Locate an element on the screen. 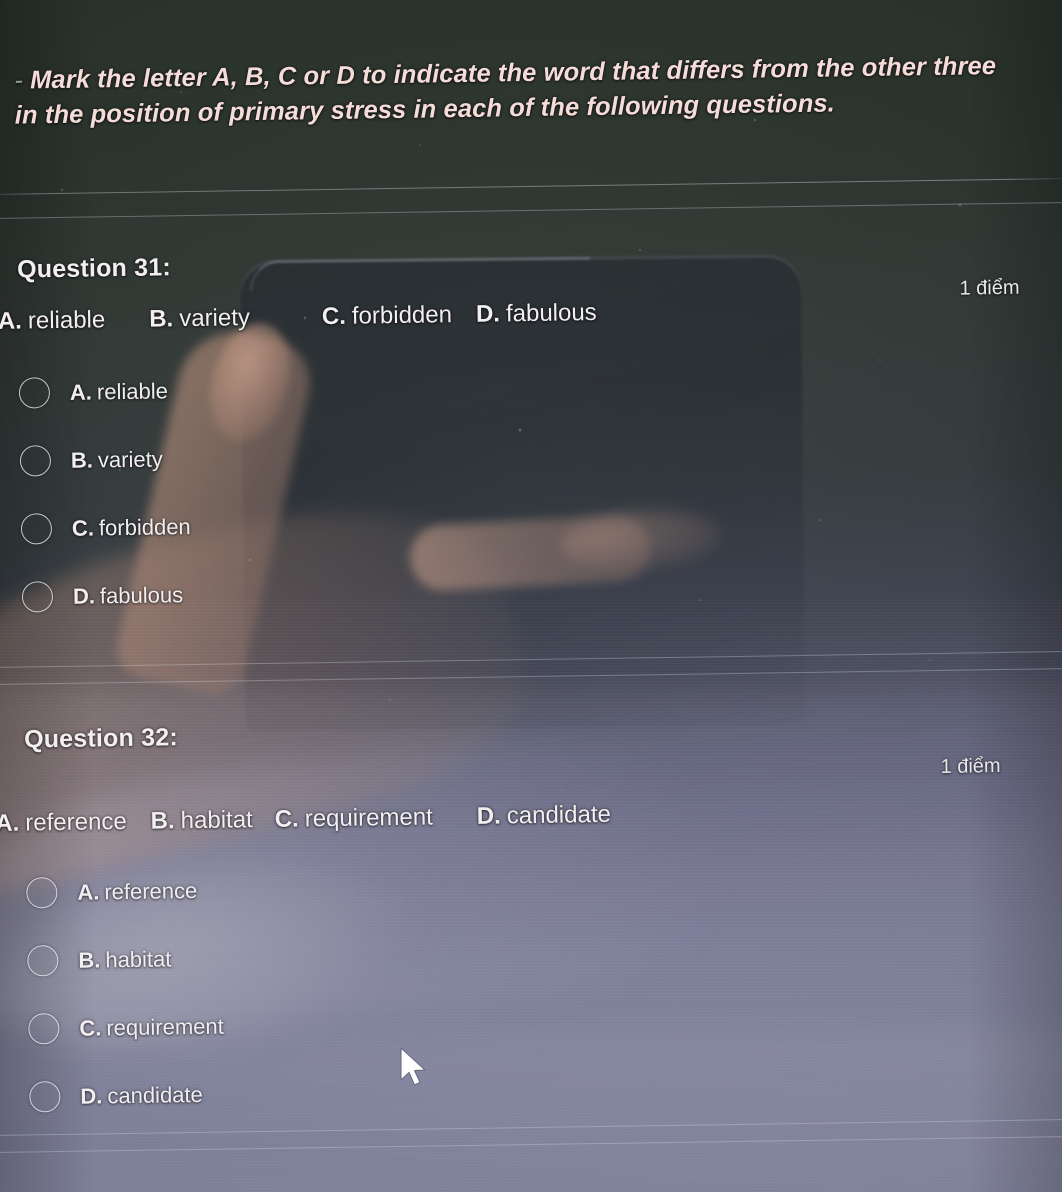 This screenshot has height=1192, width=1062. question-32-heading: Question 32: is located at coordinates (101, 738).